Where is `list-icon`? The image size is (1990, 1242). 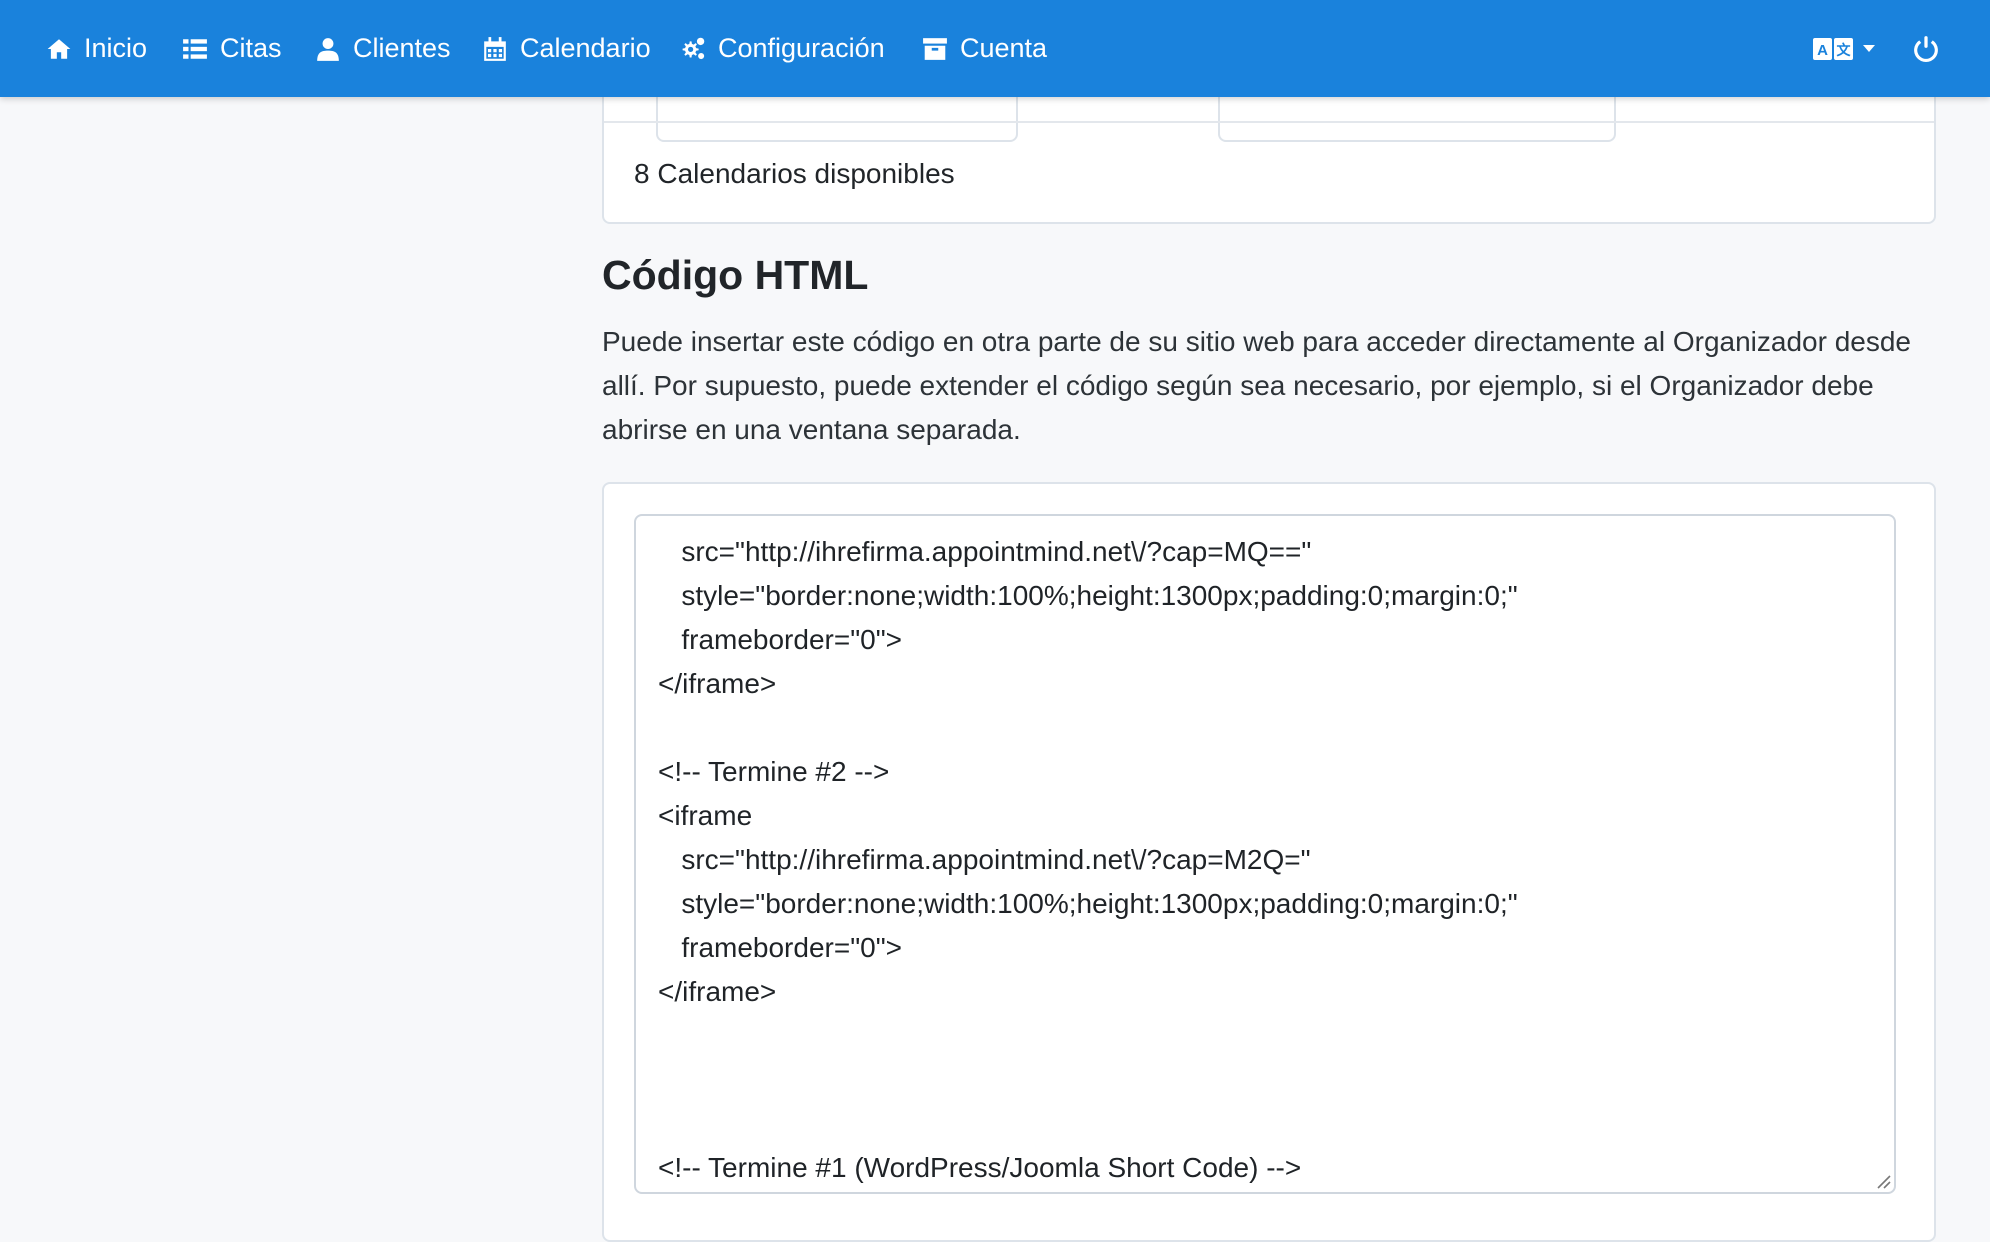 list-icon is located at coordinates (195, 48).